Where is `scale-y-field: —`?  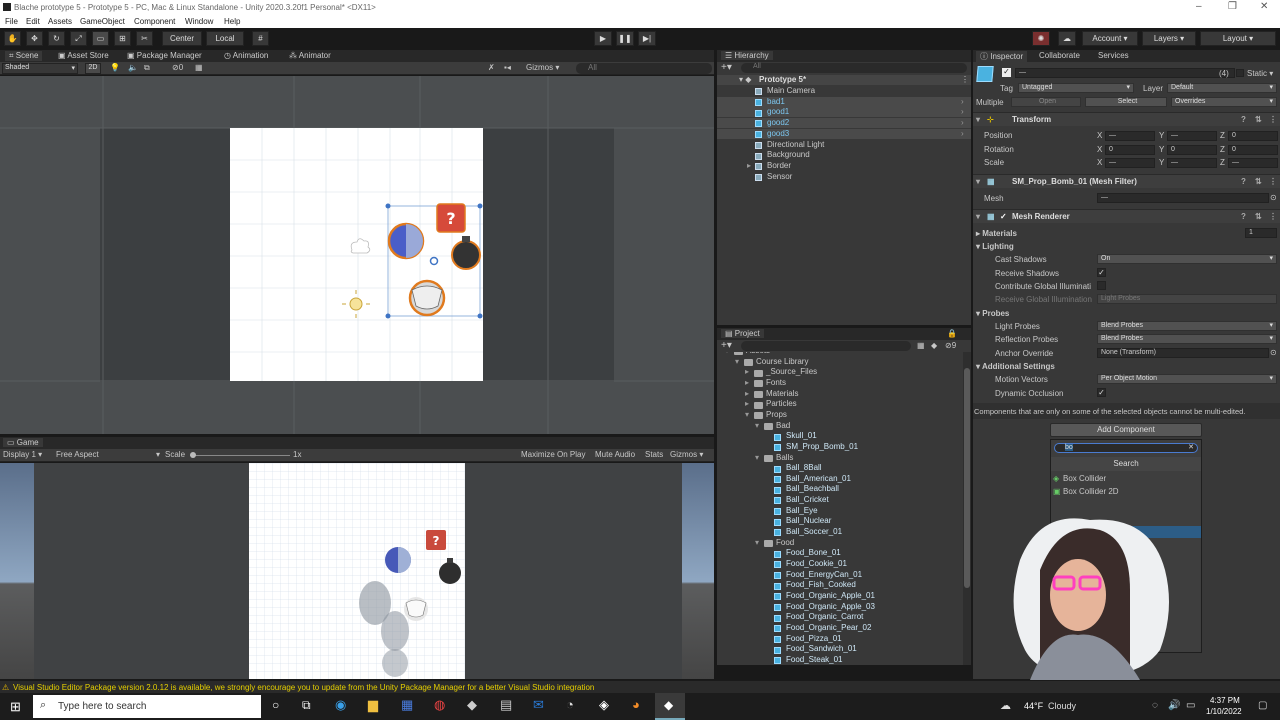
scale-y-field: — is located at coordinates (1192, 163).